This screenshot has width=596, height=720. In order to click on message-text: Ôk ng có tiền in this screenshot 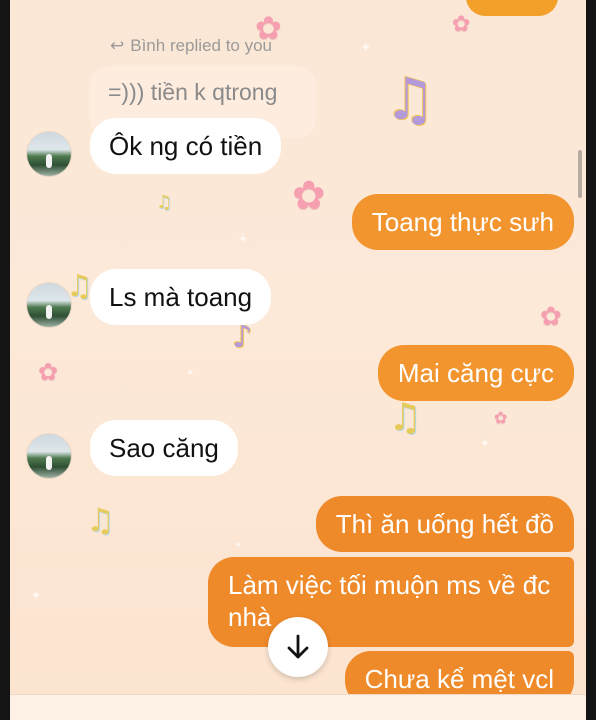, I will do `click(186, 146)`.